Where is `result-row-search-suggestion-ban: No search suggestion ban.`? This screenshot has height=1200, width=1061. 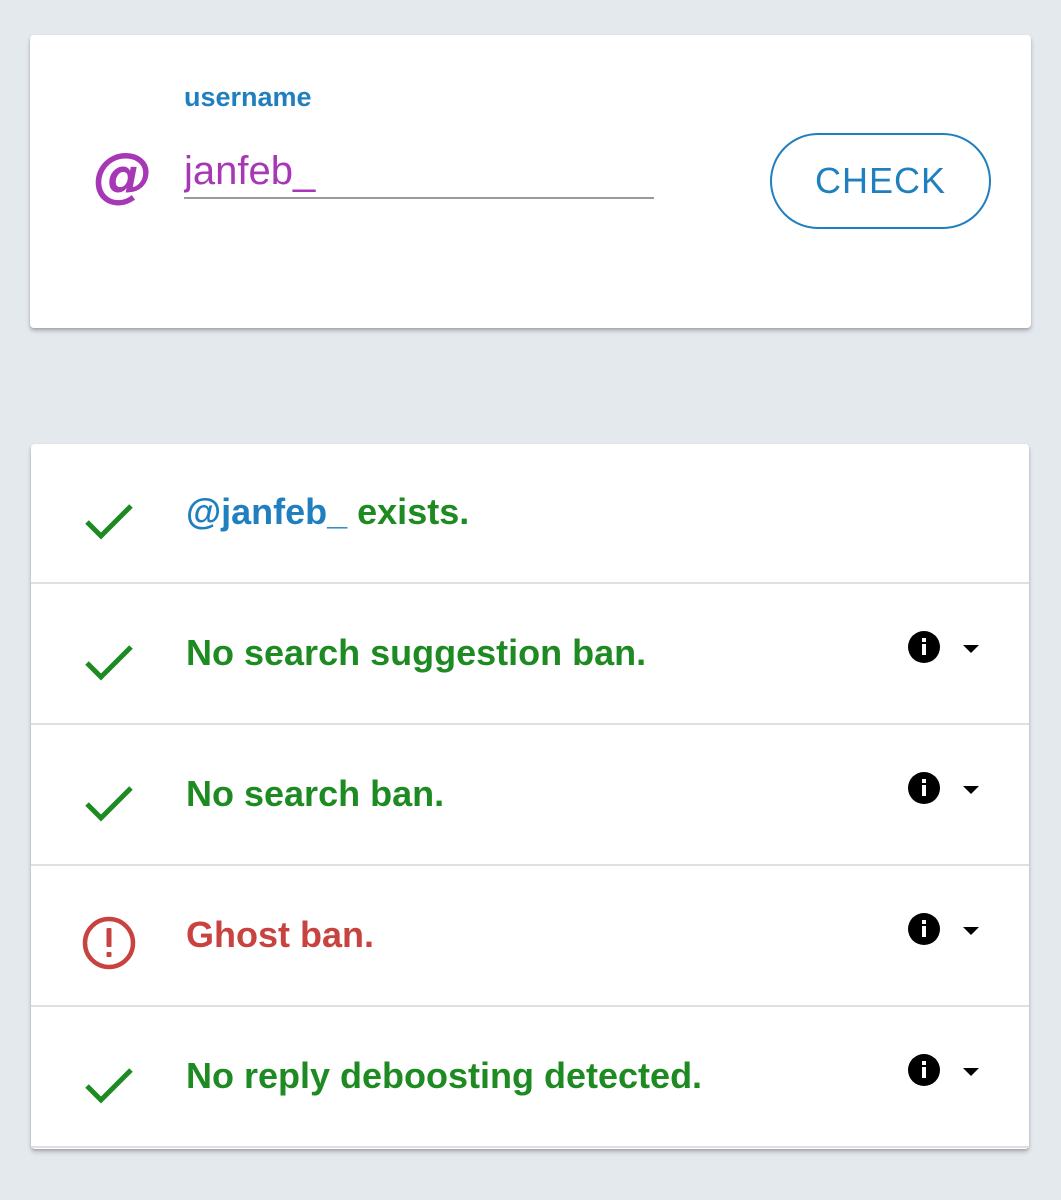 result-row-search-suggestion-ban: No search suggestion ban. is located at coordinates (530, 655).